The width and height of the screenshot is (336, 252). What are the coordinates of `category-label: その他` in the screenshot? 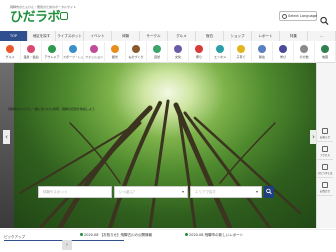 It's located at (304, 57).